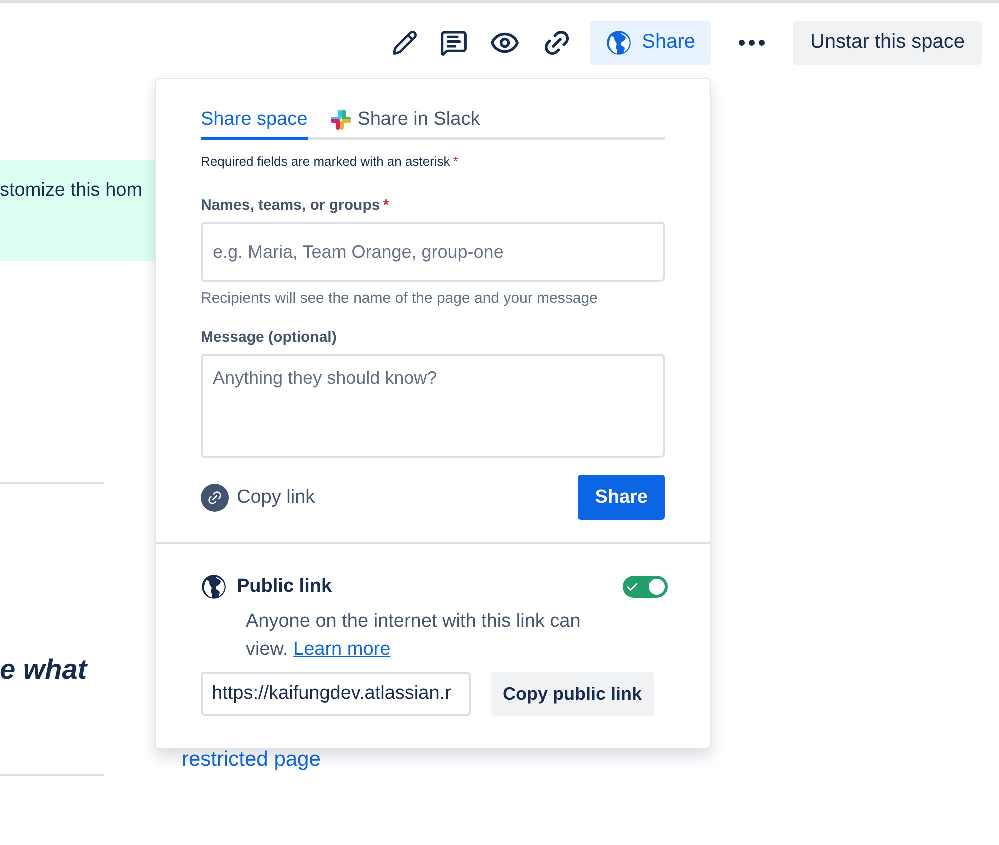 Image resolution: width=999 pixels, height=845 pixels. What do you see at coordinates (336, 694) in the screenshot?
I see `url-field: https://kaifungdev.atlassian.r` at bounding box center [336, 694].